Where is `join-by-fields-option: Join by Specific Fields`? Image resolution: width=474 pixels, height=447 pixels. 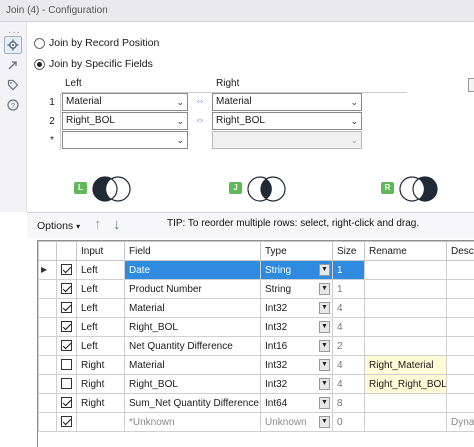 join-by-fields-option: Join by Specific Fields is located at coordinates (93, 64).